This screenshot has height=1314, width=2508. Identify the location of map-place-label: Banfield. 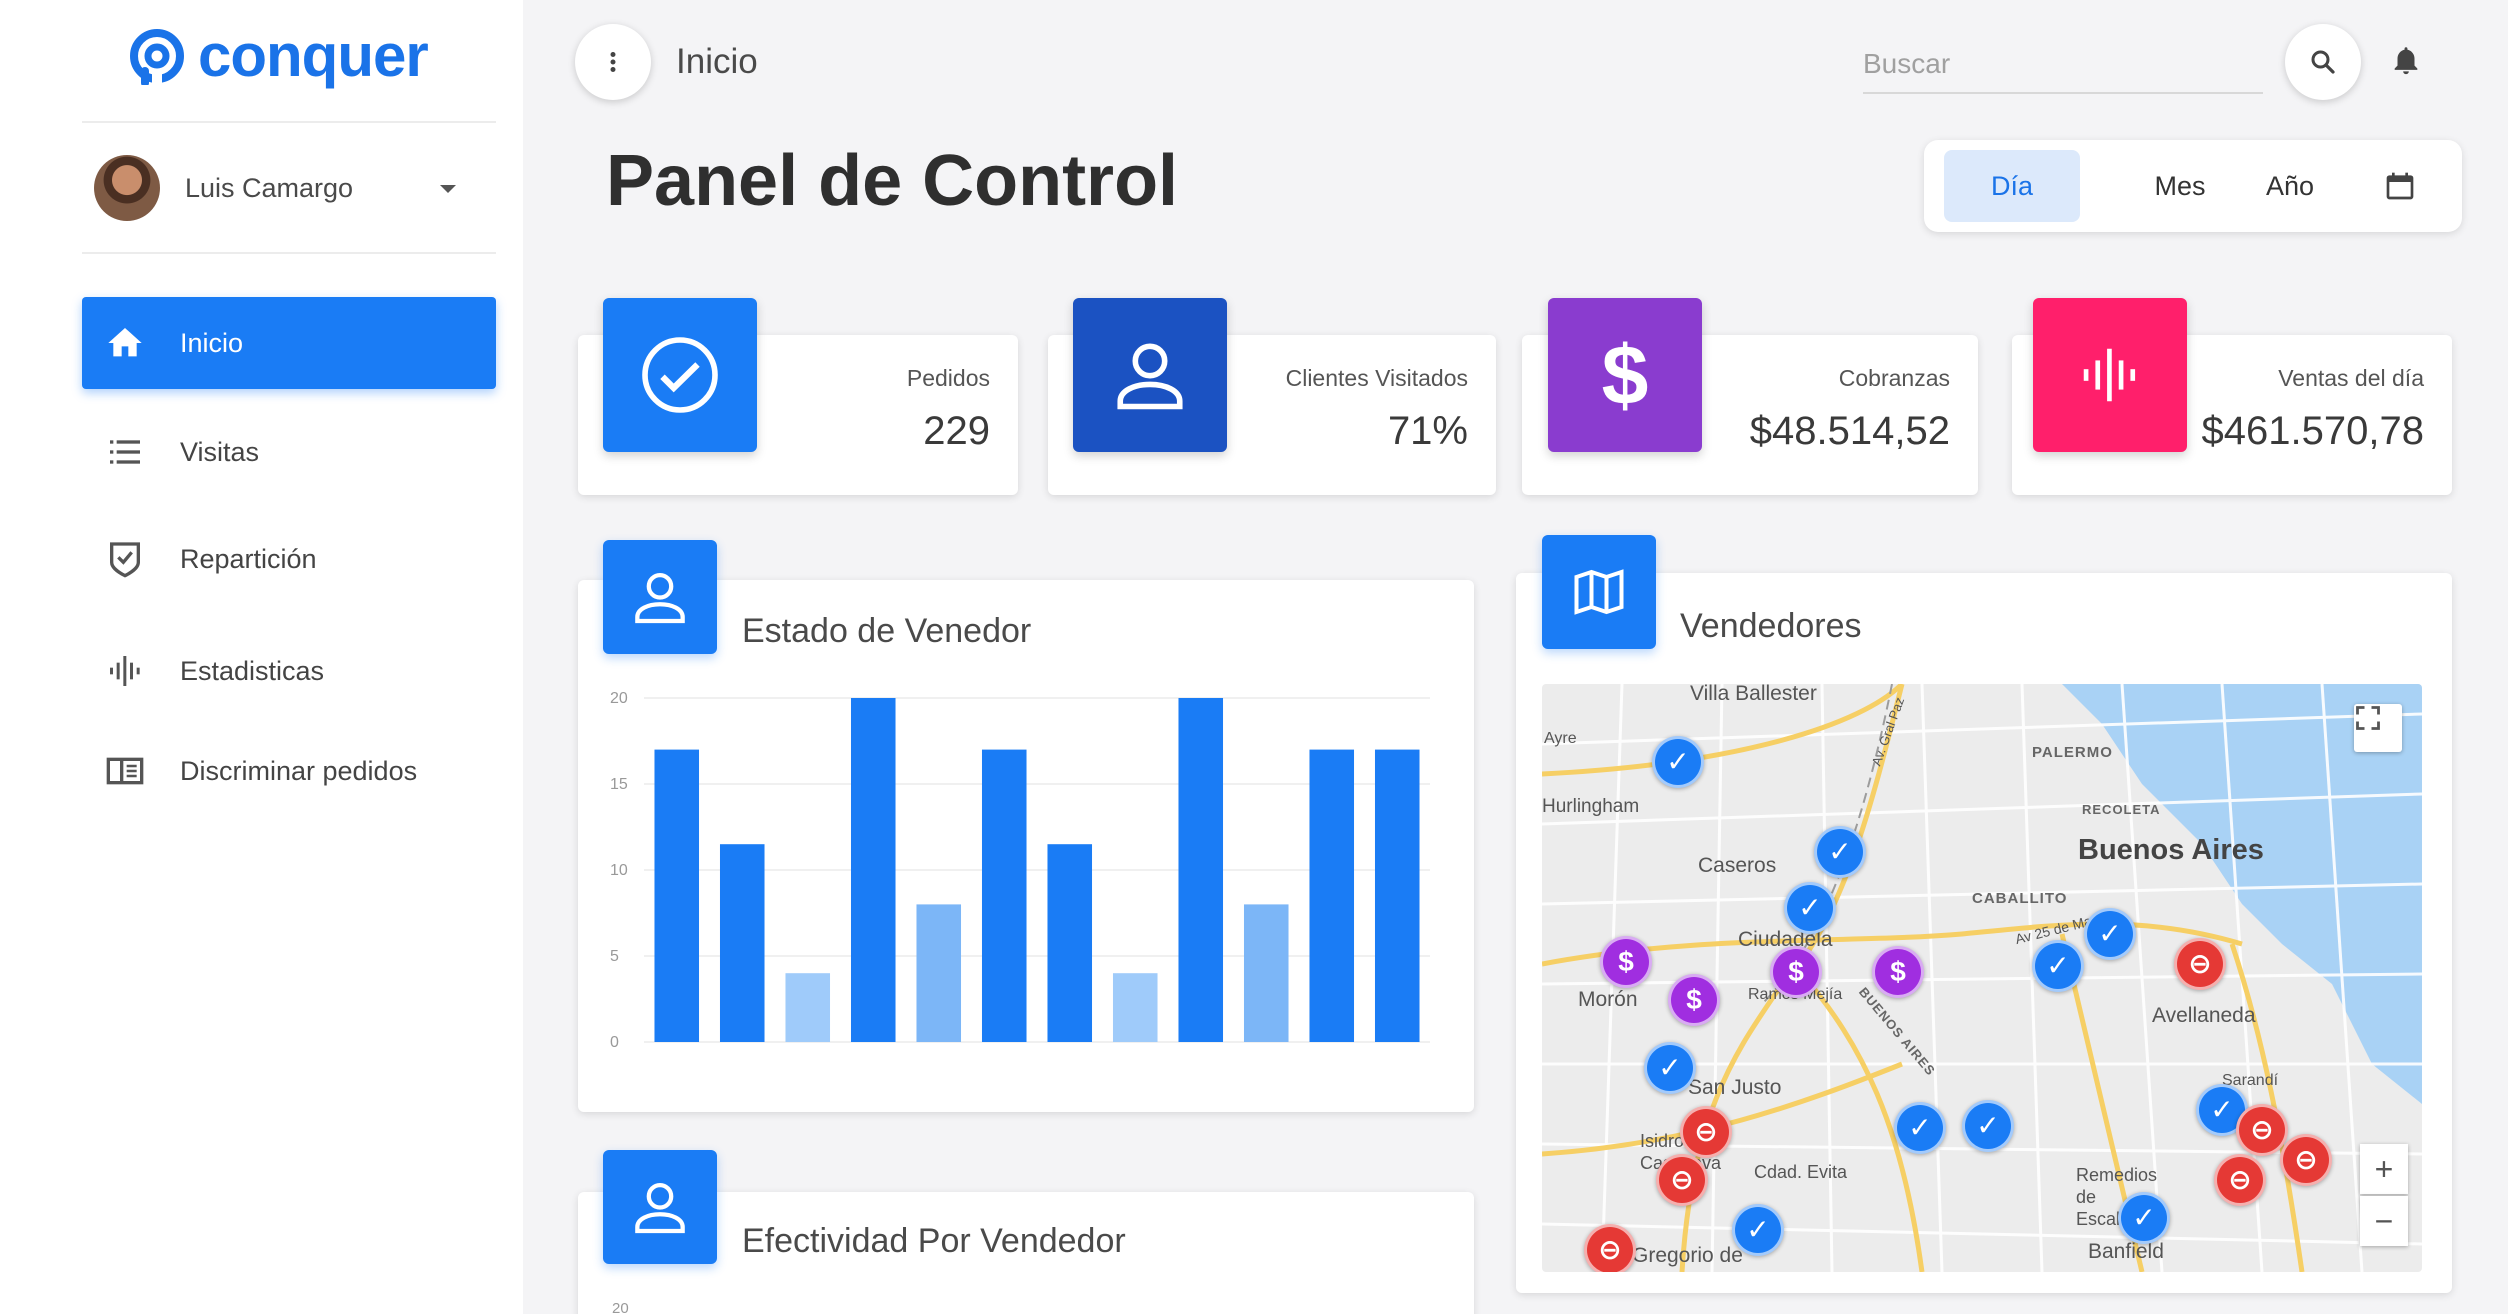
(2126, 1251).